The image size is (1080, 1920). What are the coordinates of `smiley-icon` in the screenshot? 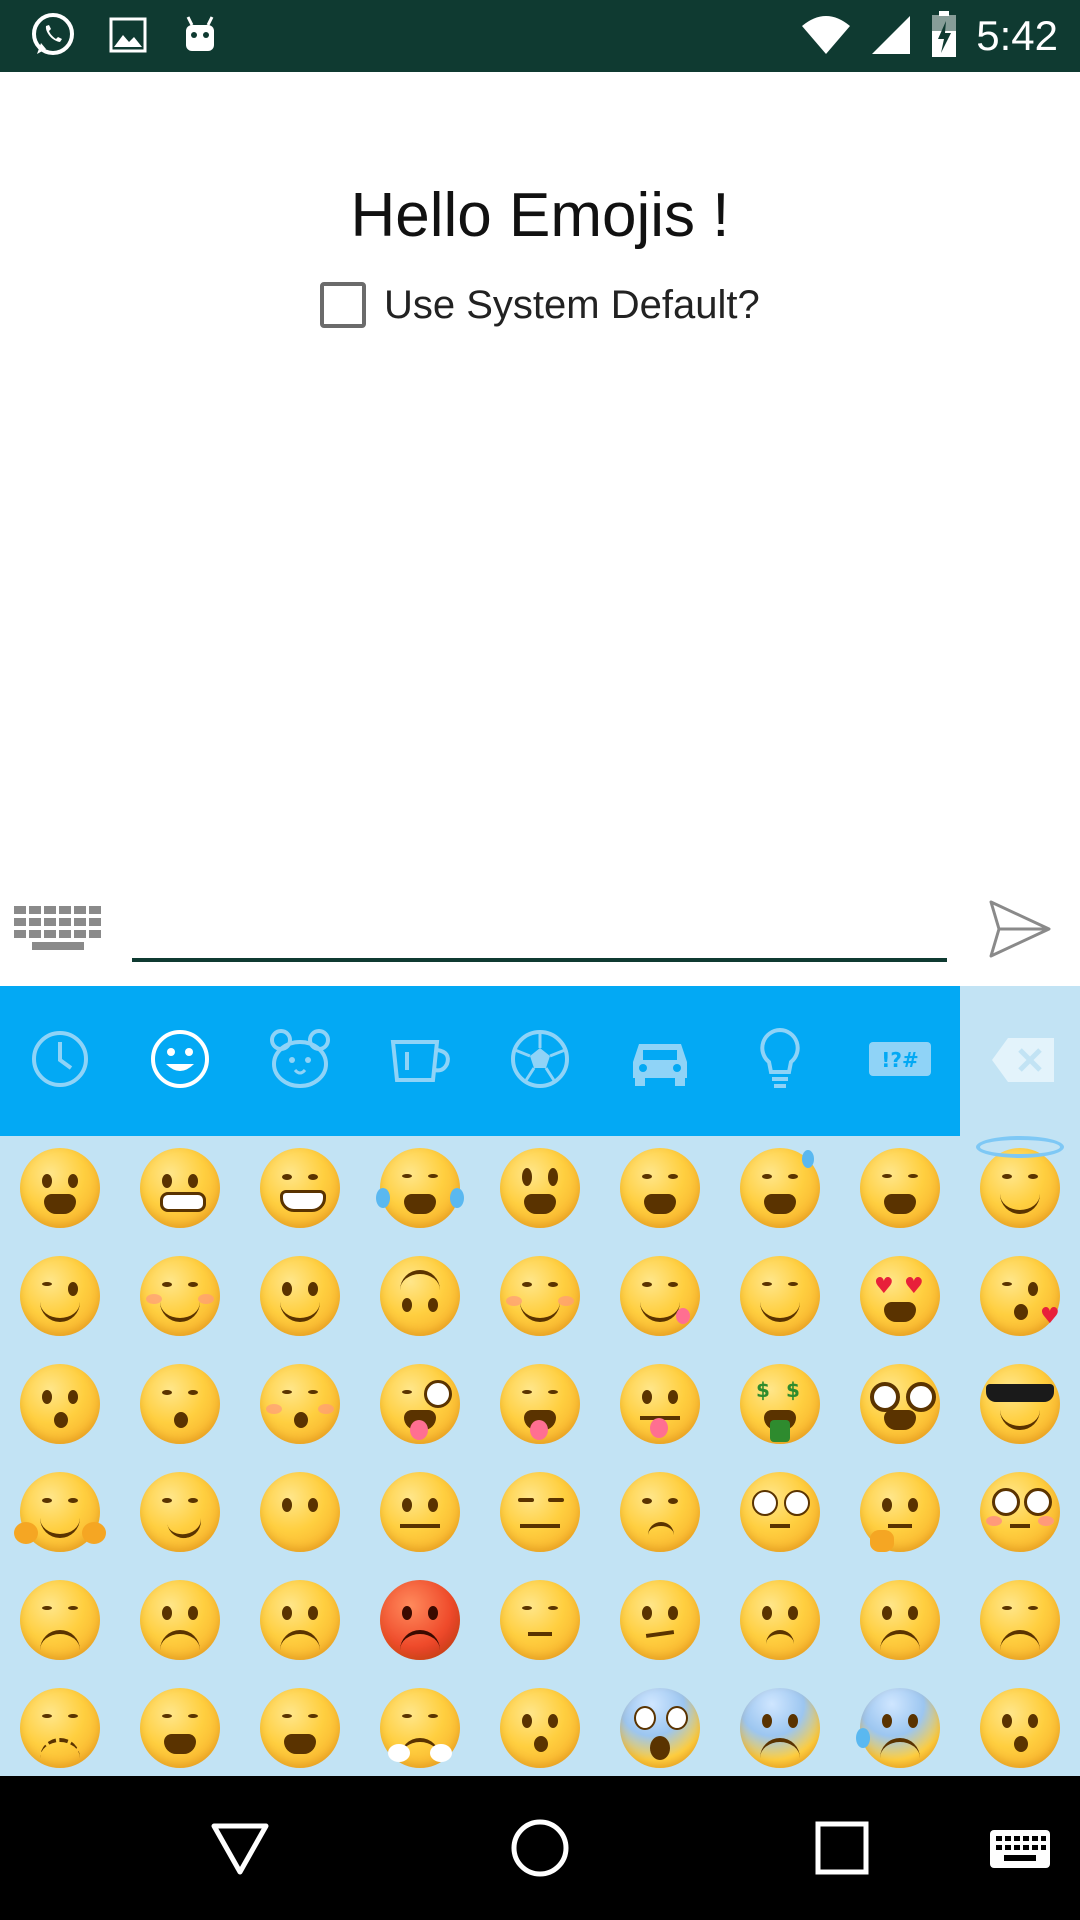 It's located at (180, 1059).